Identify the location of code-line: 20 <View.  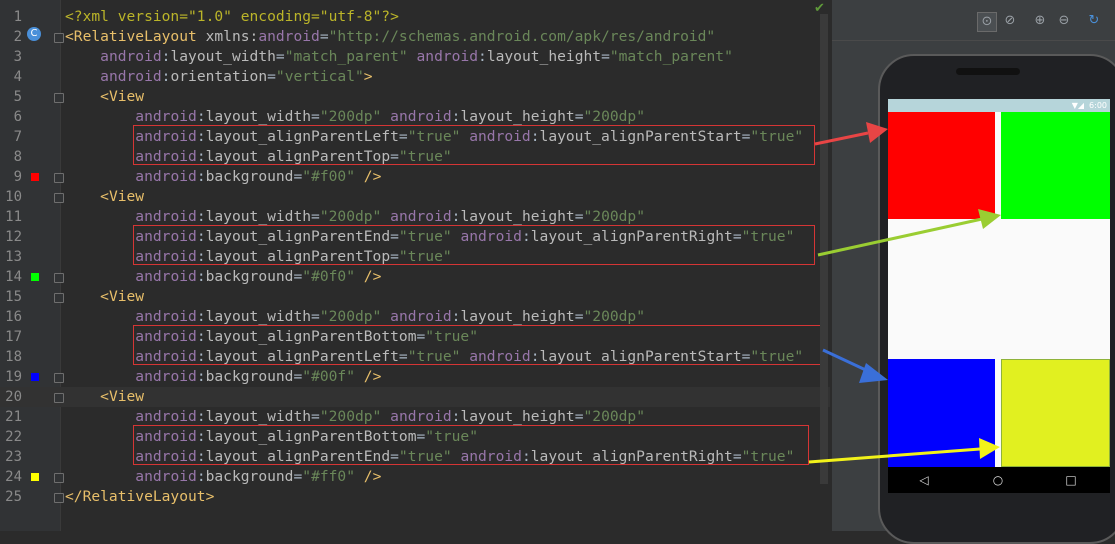
(415, 397).